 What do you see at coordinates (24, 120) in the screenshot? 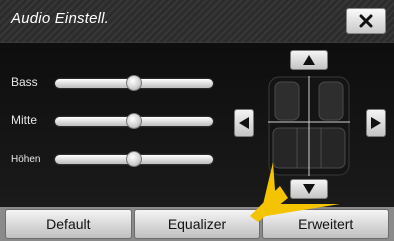
I see `mid-label: Mitte` at bounding box center [24, 120].